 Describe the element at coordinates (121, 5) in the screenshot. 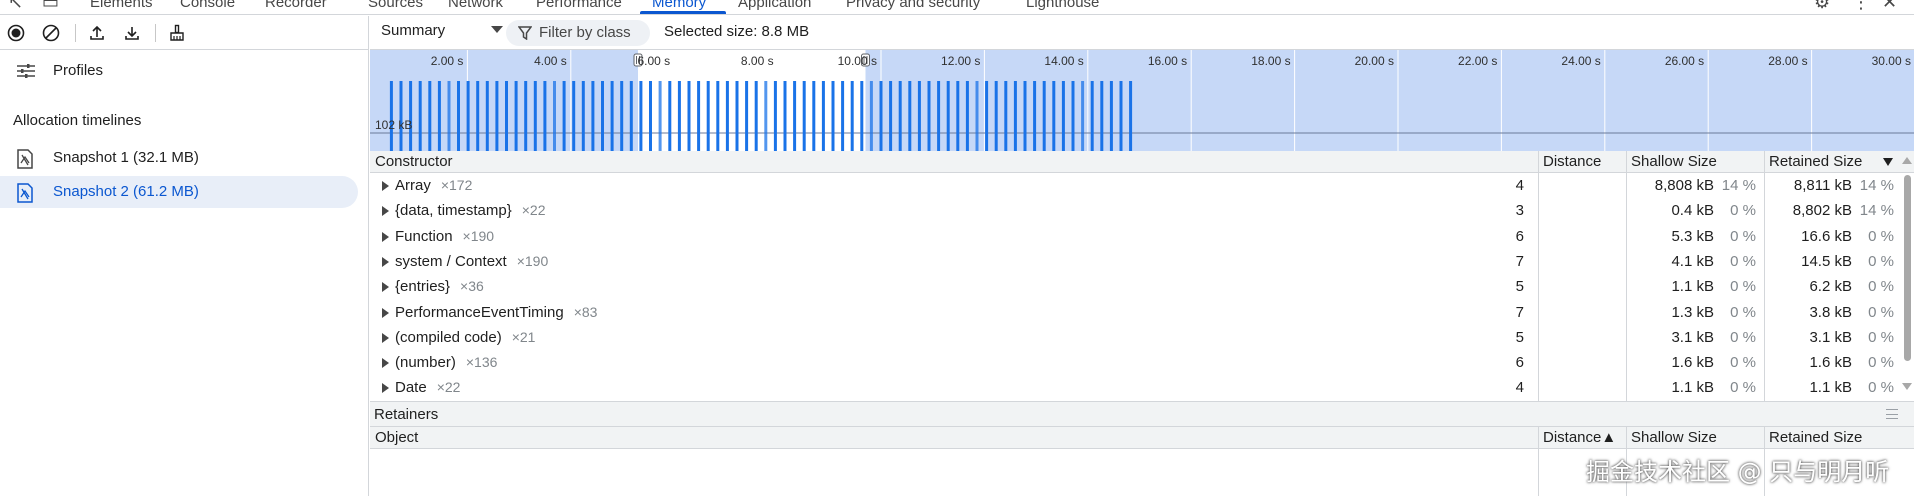

I see `tab-elements: Elements` at that location.